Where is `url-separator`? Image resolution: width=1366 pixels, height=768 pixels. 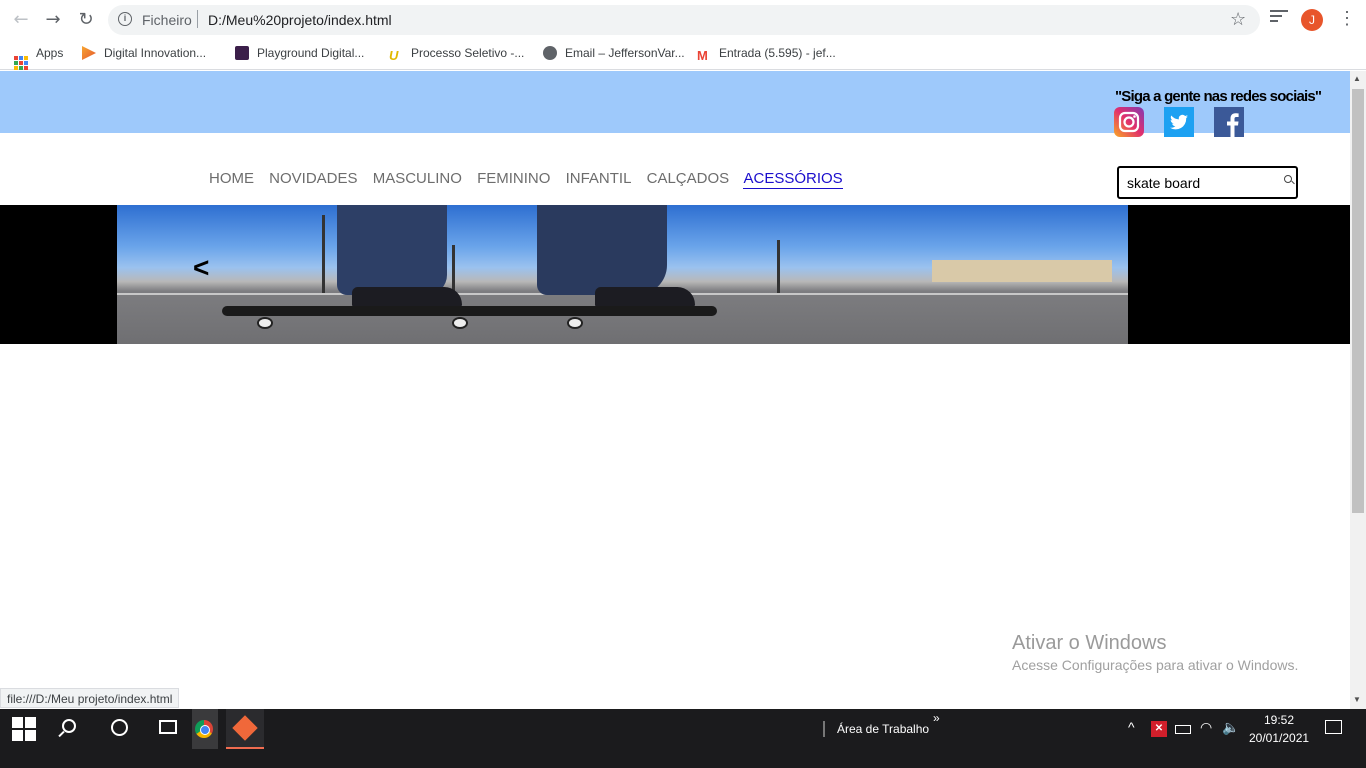
url-separator is located at coordinates (197, 19).